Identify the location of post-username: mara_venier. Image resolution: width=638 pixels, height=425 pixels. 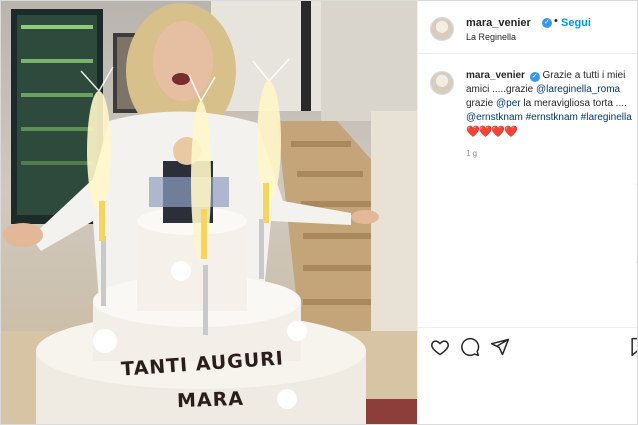
(498, 23).